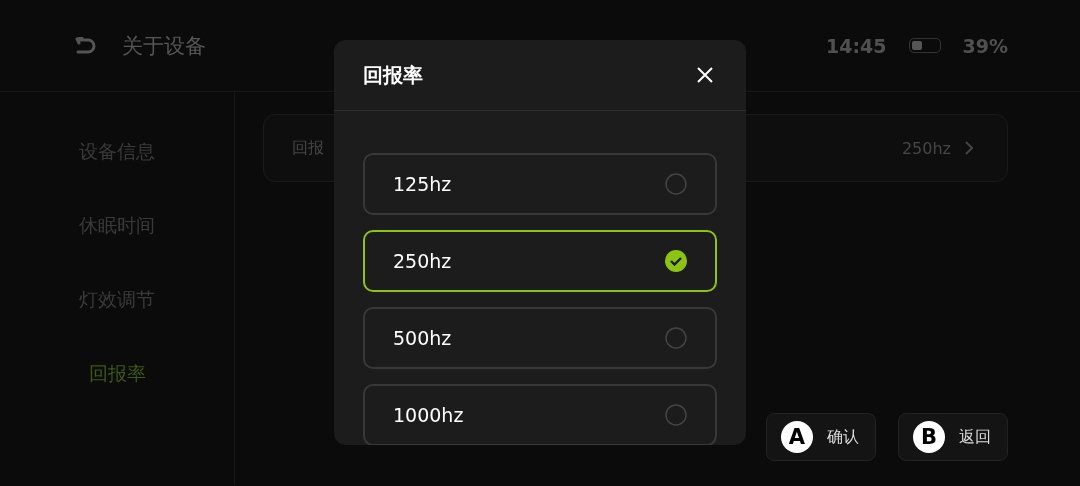 Image resolution: width=1080 pixels, height=486 pixels. What do you see at coordinates (924, 45) in the screenshot?
I see `battery-icon` at bounding box center [924, 45].